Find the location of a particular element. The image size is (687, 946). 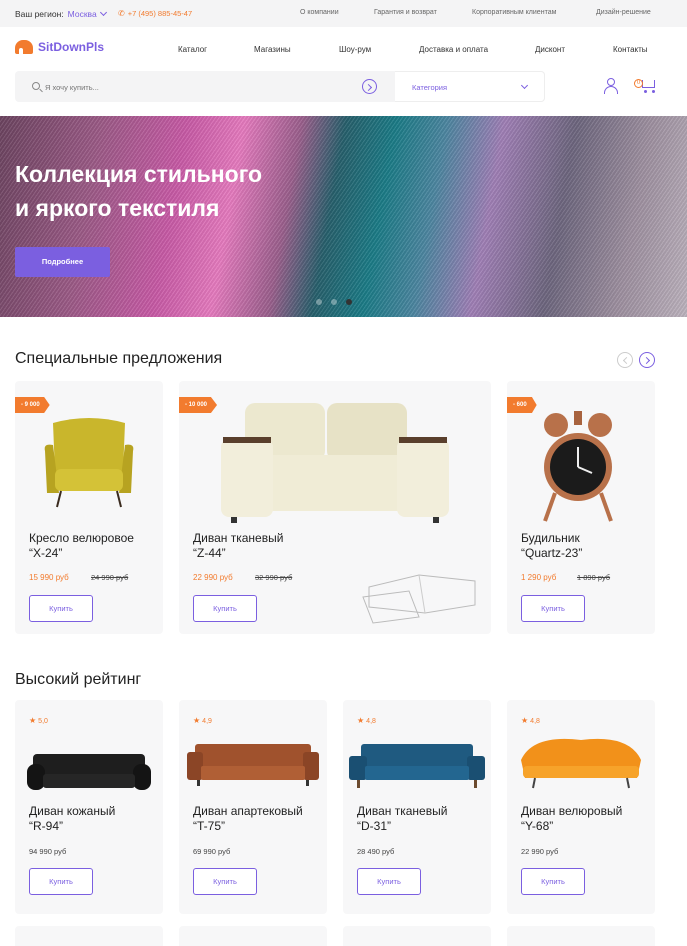

product-price: 69 990 руб is located at coordinates (212, 851).